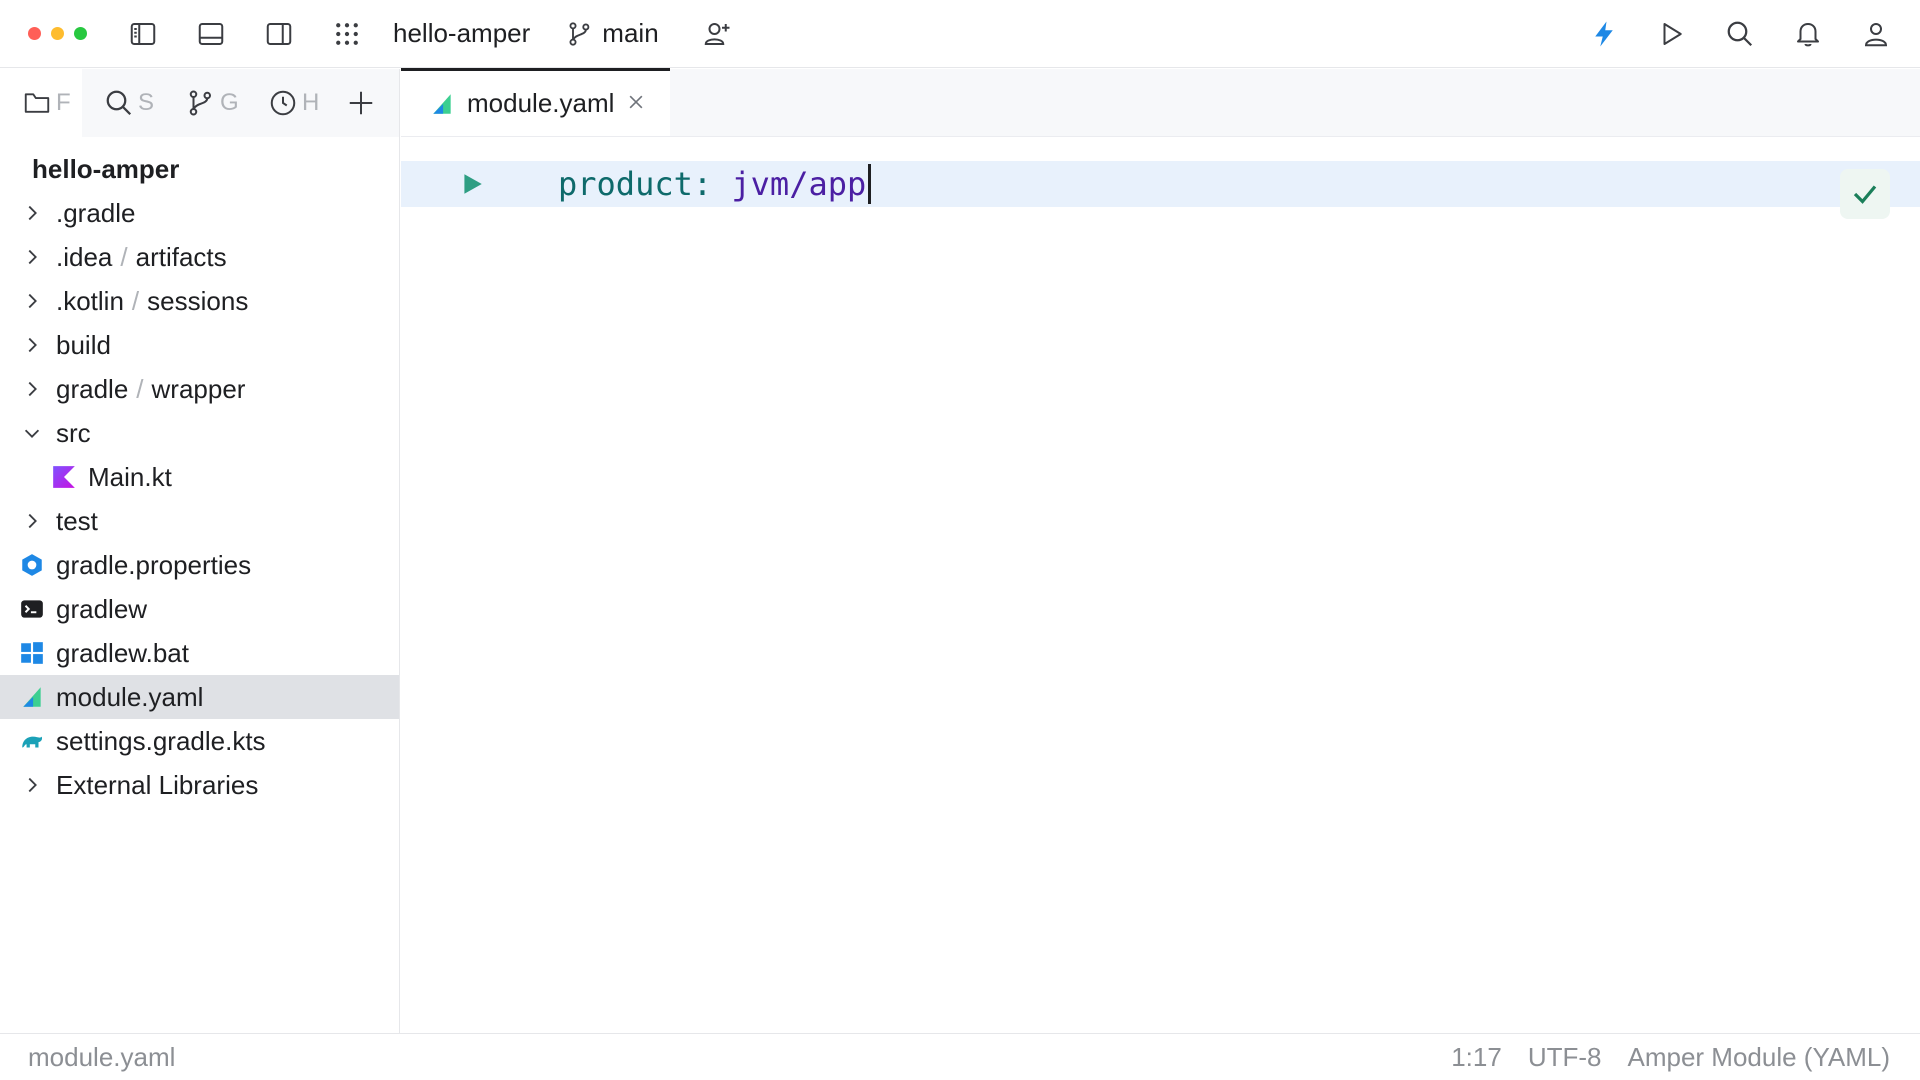  What do you see at coordinates (32, 433) in the screenshot?
I see `chevron-down-icon` at bounding box center [32, 433].